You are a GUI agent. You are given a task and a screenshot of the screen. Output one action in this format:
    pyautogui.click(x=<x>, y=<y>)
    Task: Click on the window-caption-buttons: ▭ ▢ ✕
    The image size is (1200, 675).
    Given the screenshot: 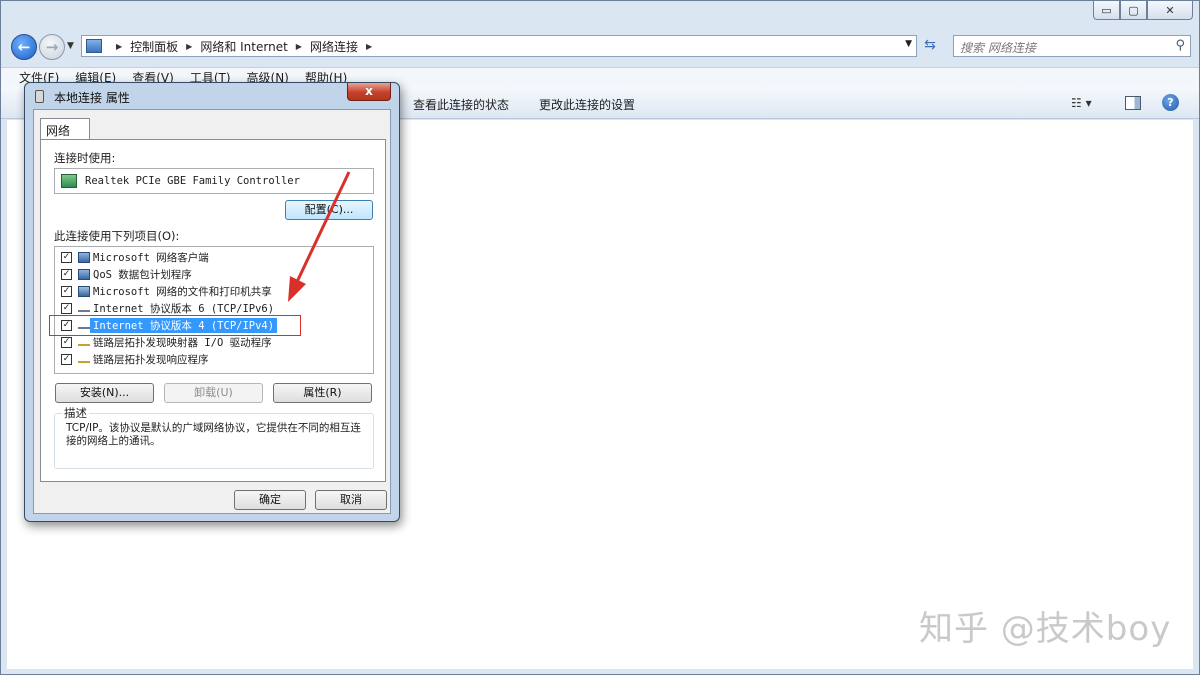 What is the action you would take?
    pyautogui.click(x=1143, y=10)
    